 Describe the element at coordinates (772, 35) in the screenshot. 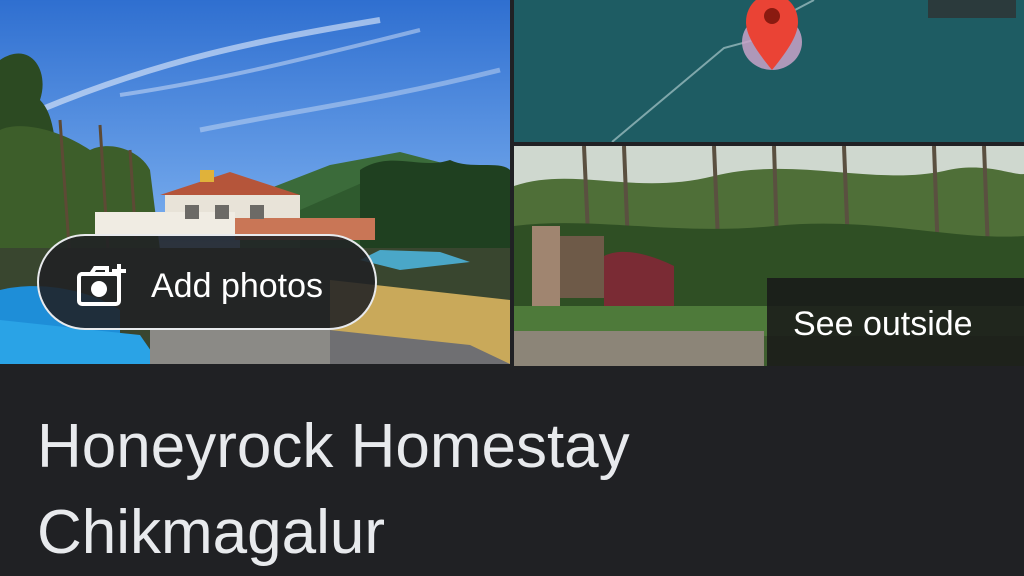

I see `map-pin-icon` at that location.